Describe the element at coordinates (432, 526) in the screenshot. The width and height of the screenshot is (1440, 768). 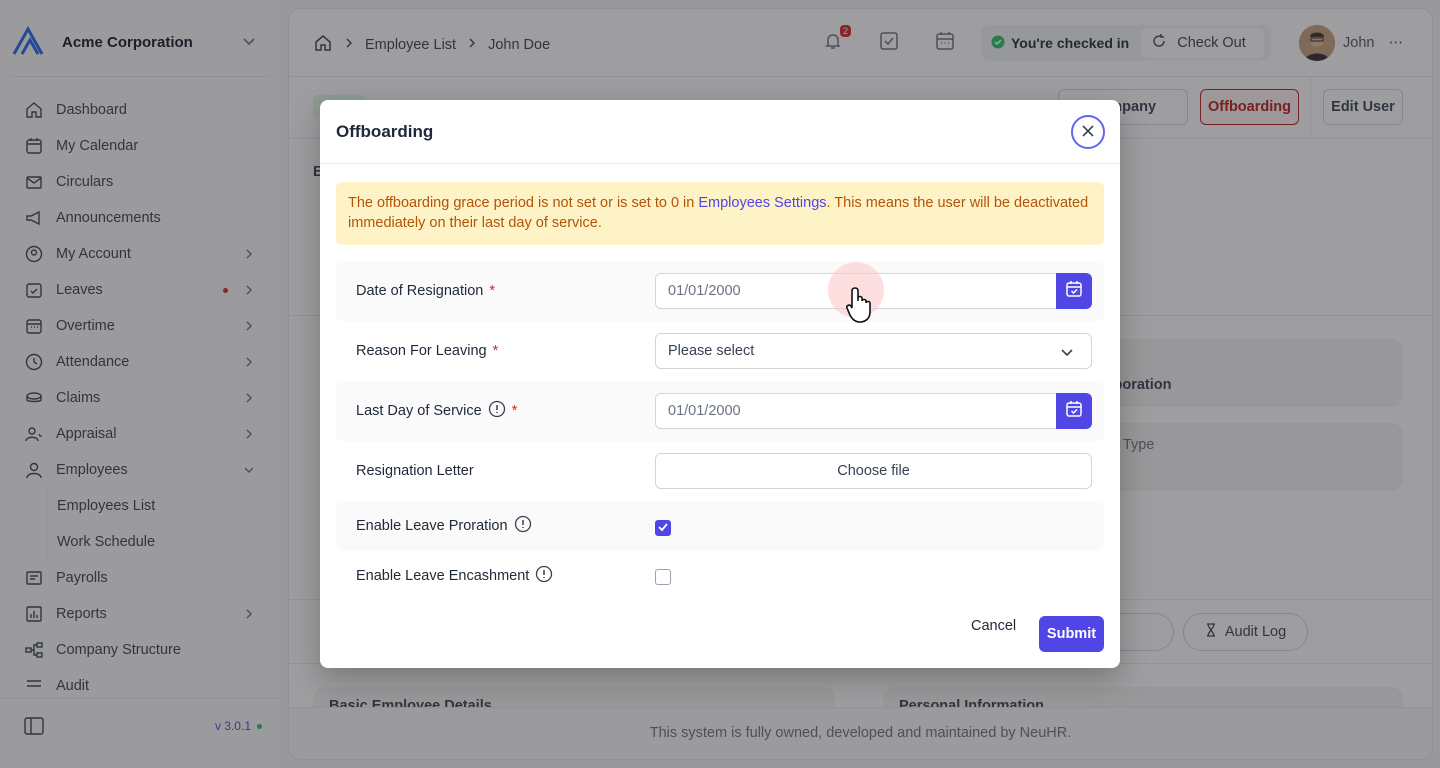
I see `field-label: Enable Leave Proration` at that location.